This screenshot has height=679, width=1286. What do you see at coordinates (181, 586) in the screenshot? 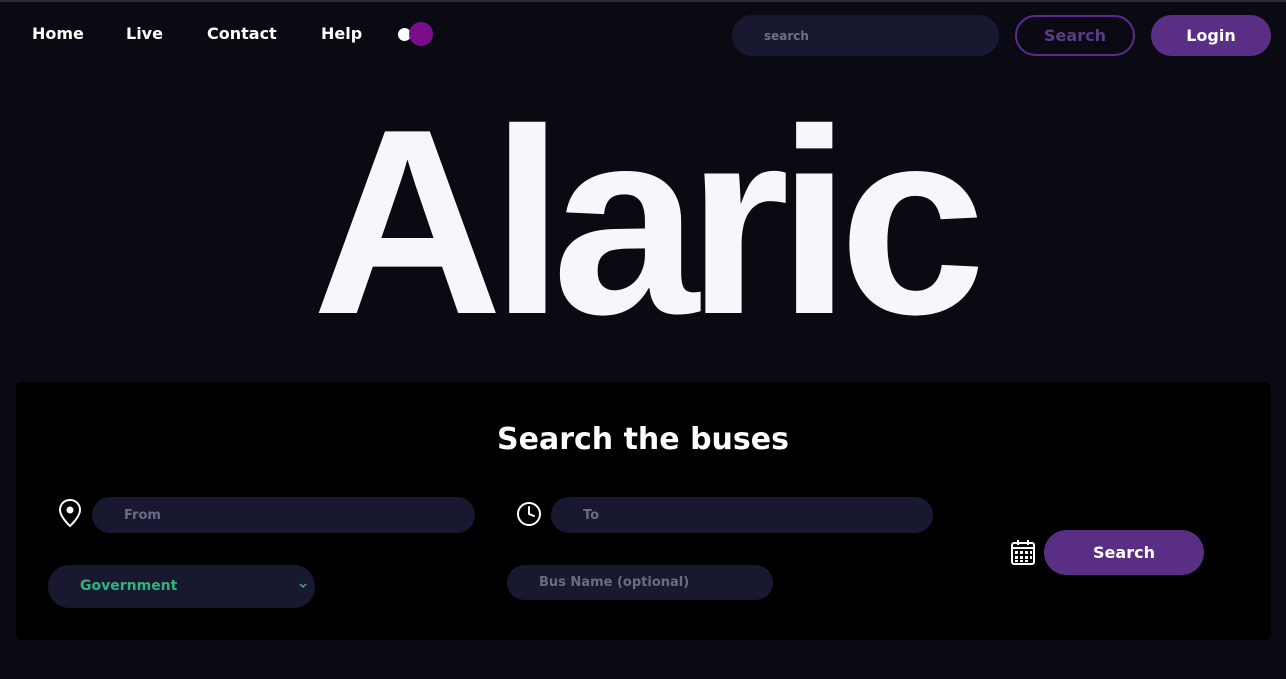
I see `bus-type-select: Government` at bounding box center [181, 586].